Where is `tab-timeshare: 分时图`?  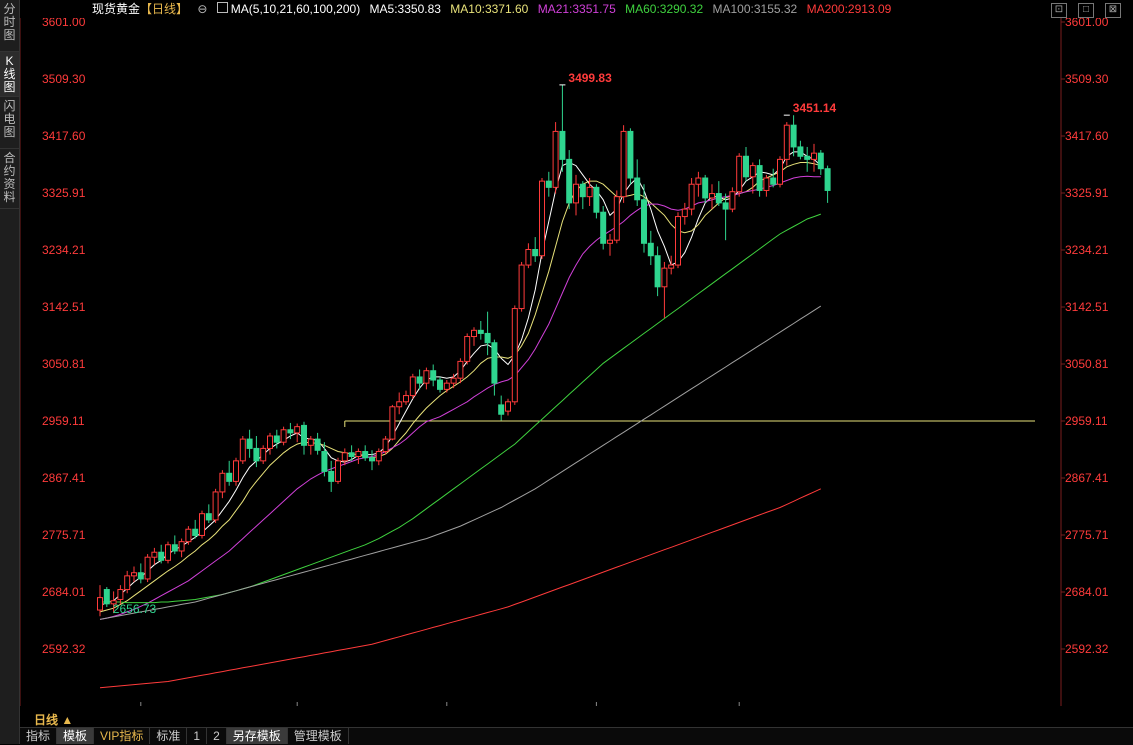 tab-timeshare: 分时图 is located at coordinates (9, 26).